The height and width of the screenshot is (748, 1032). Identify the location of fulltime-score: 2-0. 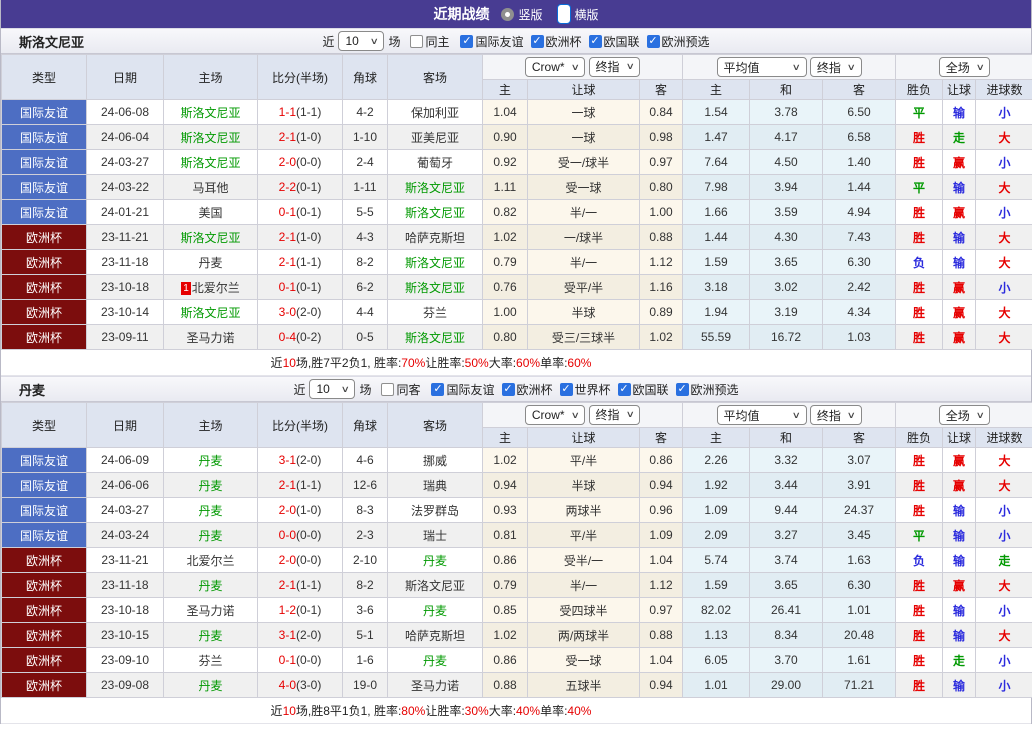
(287, 560).